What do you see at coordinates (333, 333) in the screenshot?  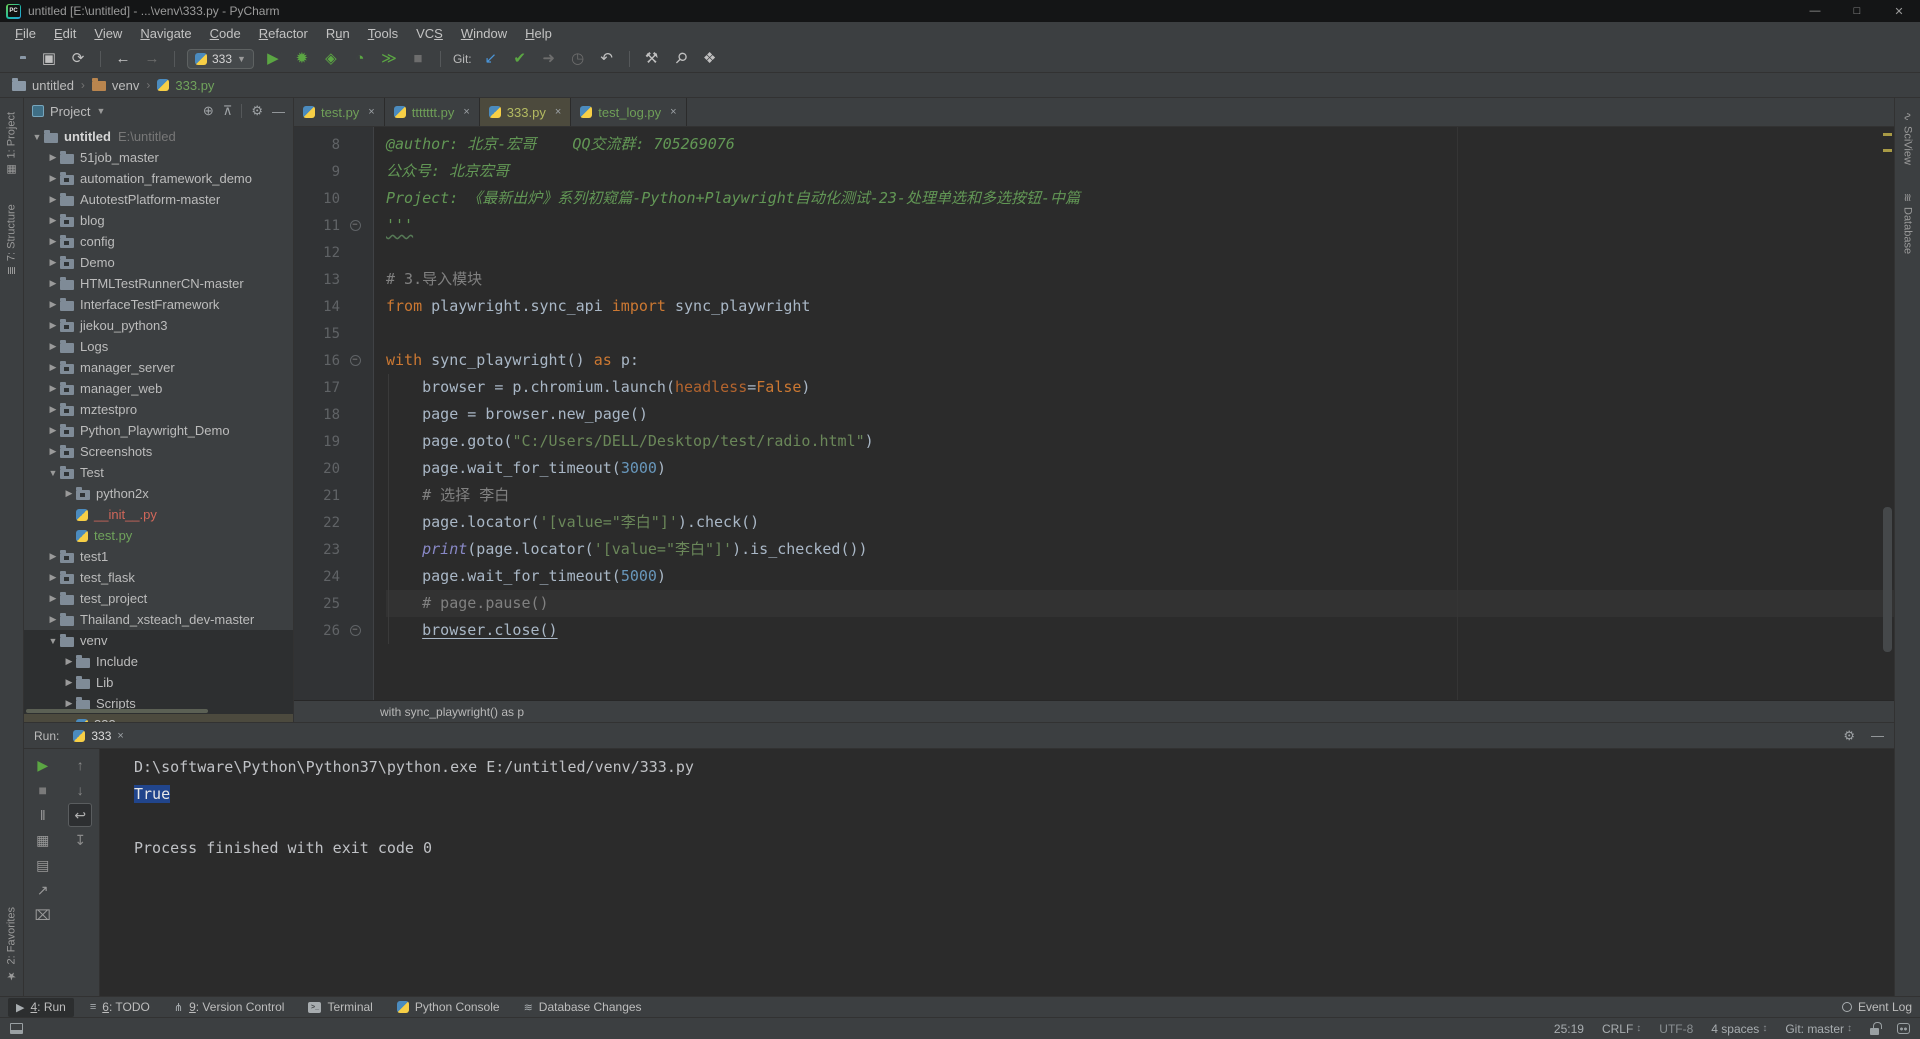 I see `gutter-line-15: 15` at bounding box center [333, 333].